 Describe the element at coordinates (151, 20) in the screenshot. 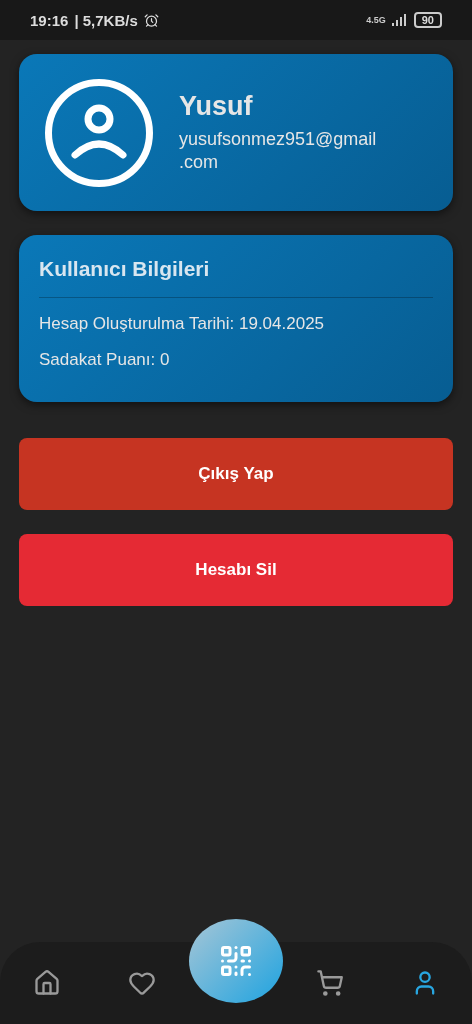

I see `alarm-icon` at that location.